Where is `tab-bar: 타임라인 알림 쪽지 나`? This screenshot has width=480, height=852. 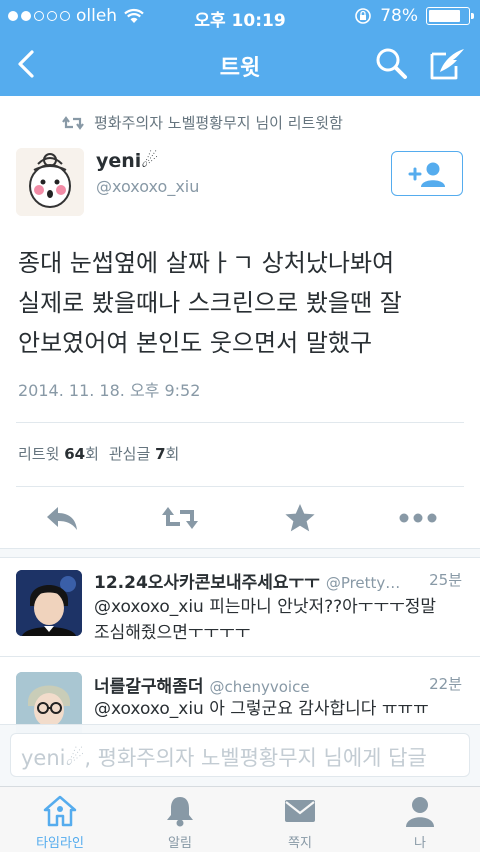 tab-bar: 타임라인 알림 쪽지 나 is located at coordinates (240, 819).